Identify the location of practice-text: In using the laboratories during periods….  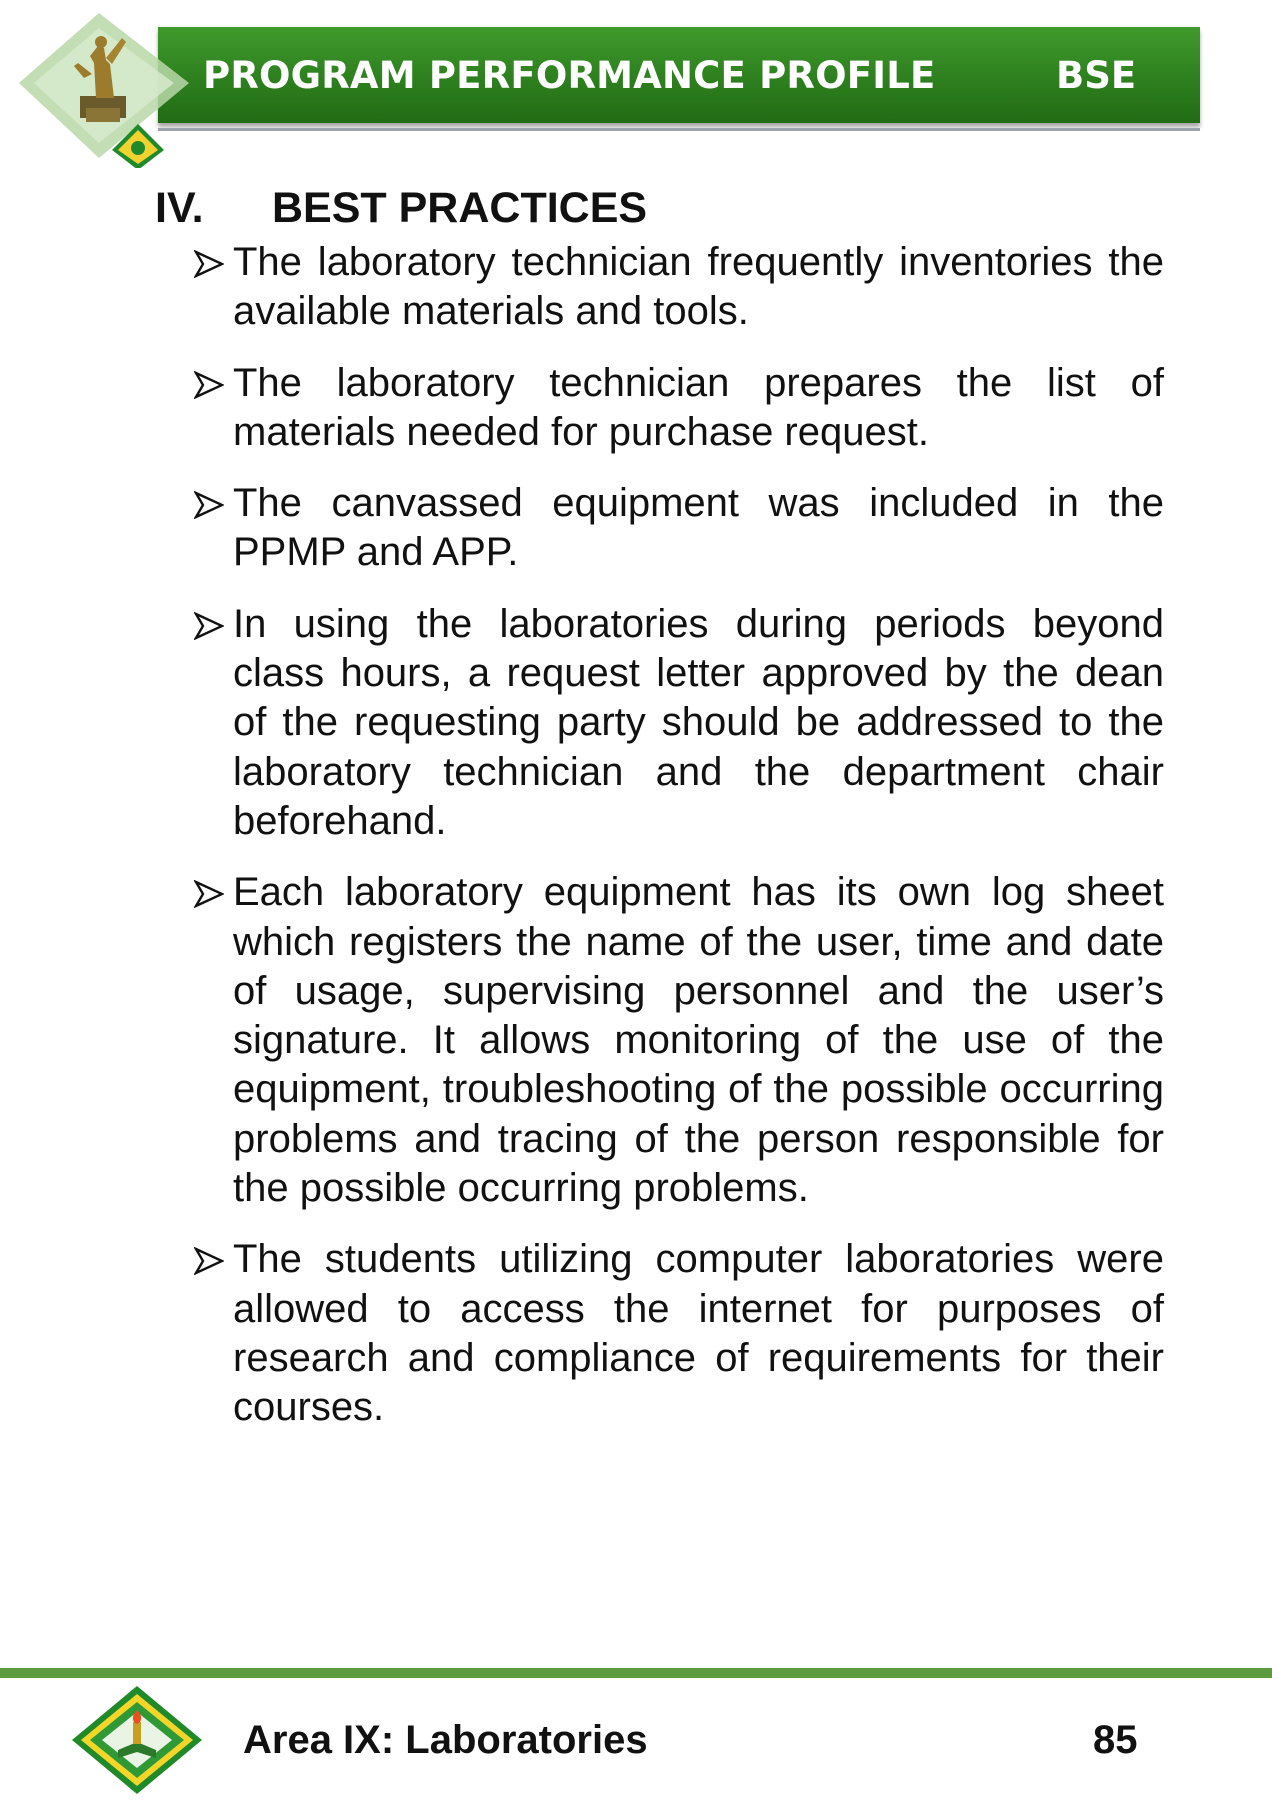
(698, 722).